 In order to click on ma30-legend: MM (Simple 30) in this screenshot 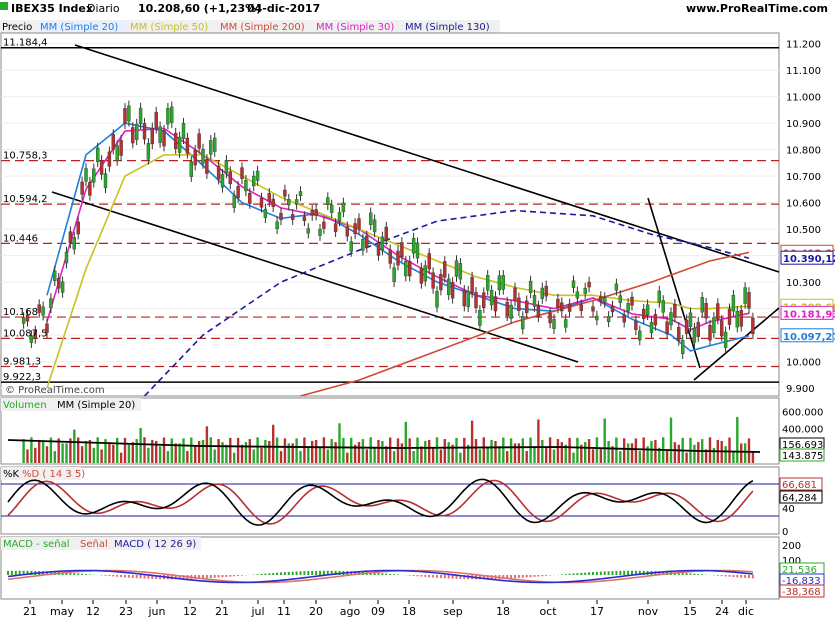, I will do `click(355, 27)`.